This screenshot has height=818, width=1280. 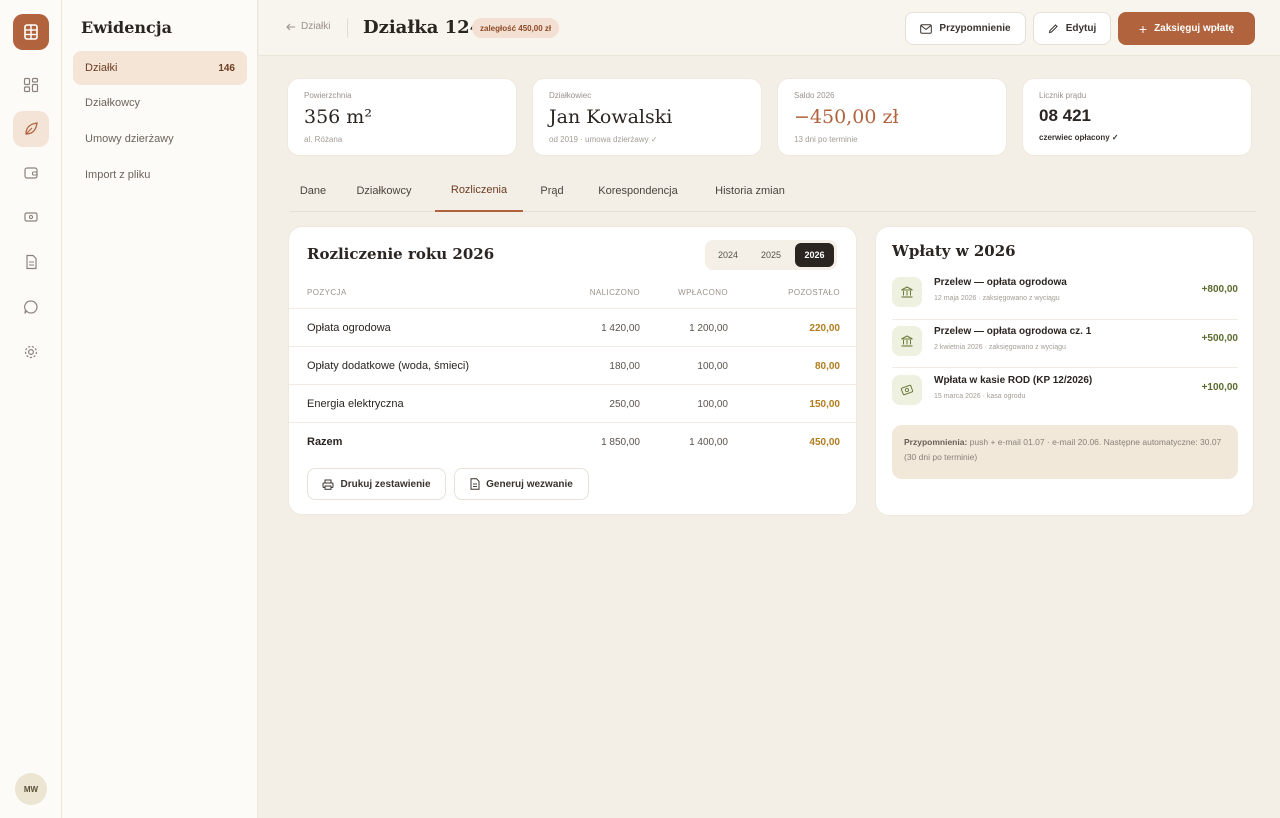 I want to click on stat-label: Działkowiec, so click(x=570, y=95).